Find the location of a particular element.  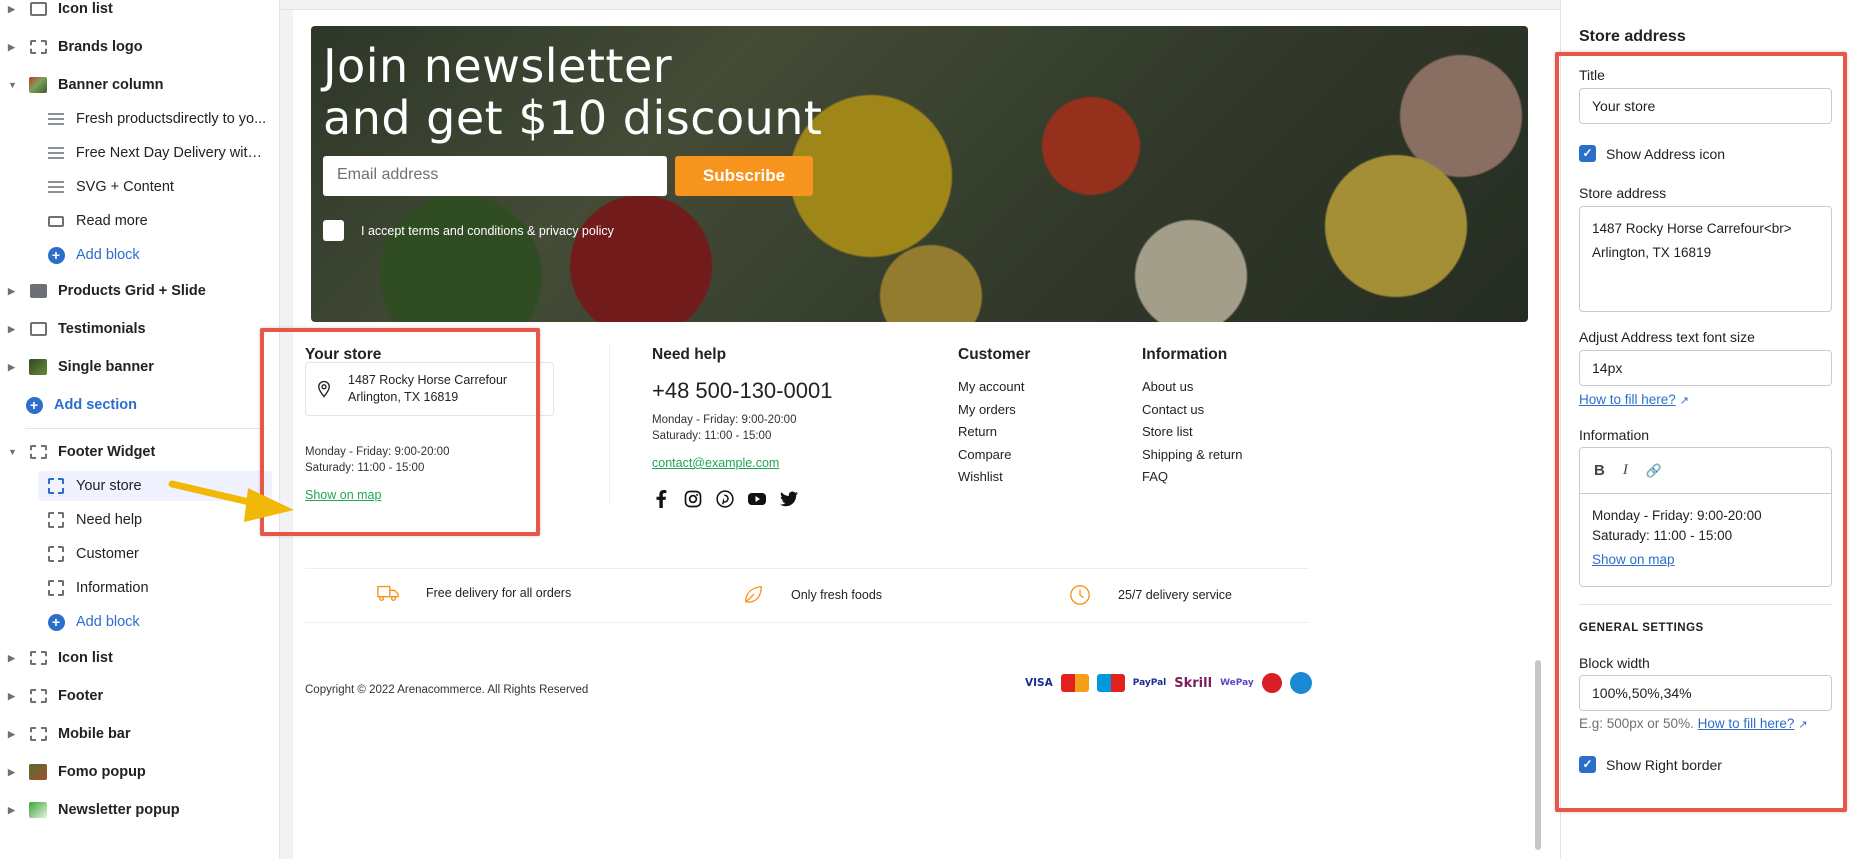

add-section-button: + Add section is located at coordinates (135, 405).